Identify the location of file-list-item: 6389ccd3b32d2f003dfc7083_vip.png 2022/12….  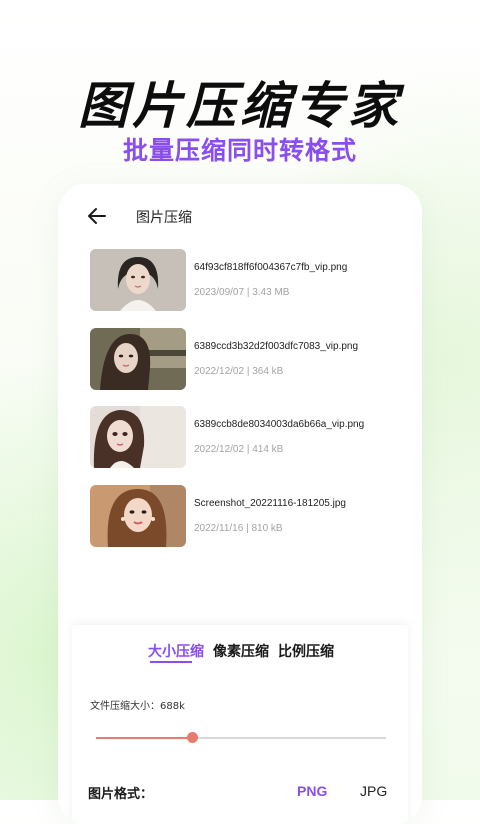
(250, 367).